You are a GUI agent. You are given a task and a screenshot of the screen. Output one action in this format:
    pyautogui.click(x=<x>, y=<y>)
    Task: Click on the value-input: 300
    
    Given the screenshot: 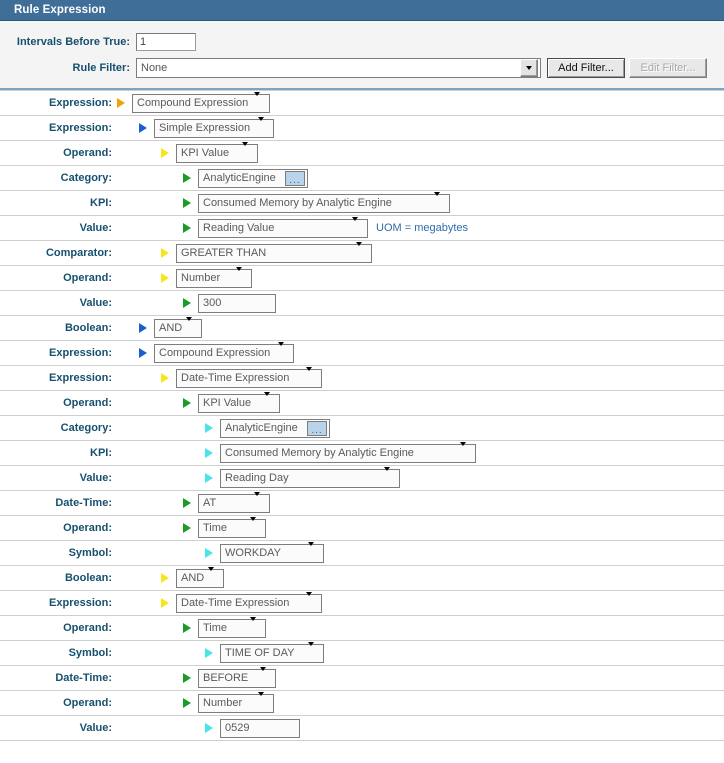 What is the action you would take?
    pyautogui.click(x=237, y=303)
    